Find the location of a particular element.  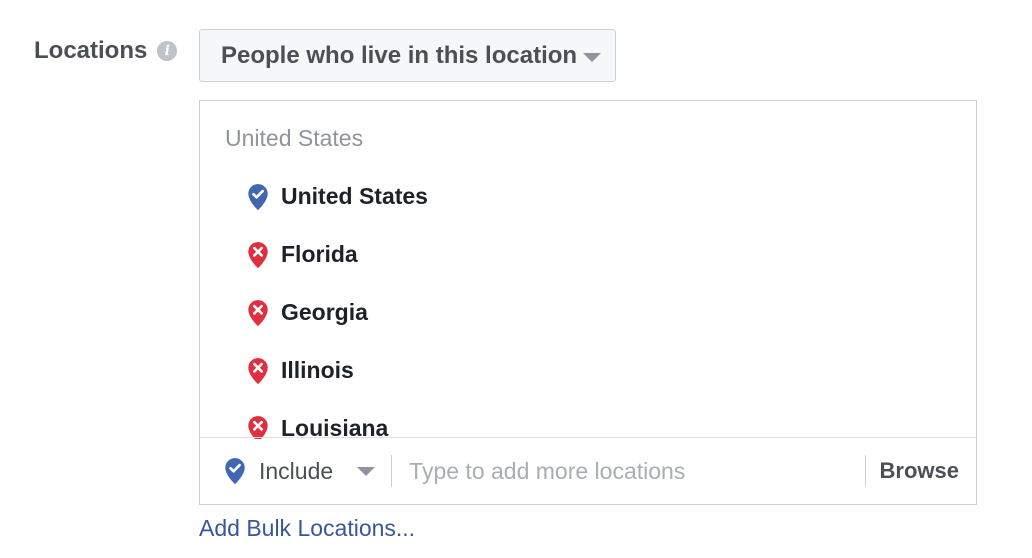

location-item: Louisiana is located at coordinates (337, 426).